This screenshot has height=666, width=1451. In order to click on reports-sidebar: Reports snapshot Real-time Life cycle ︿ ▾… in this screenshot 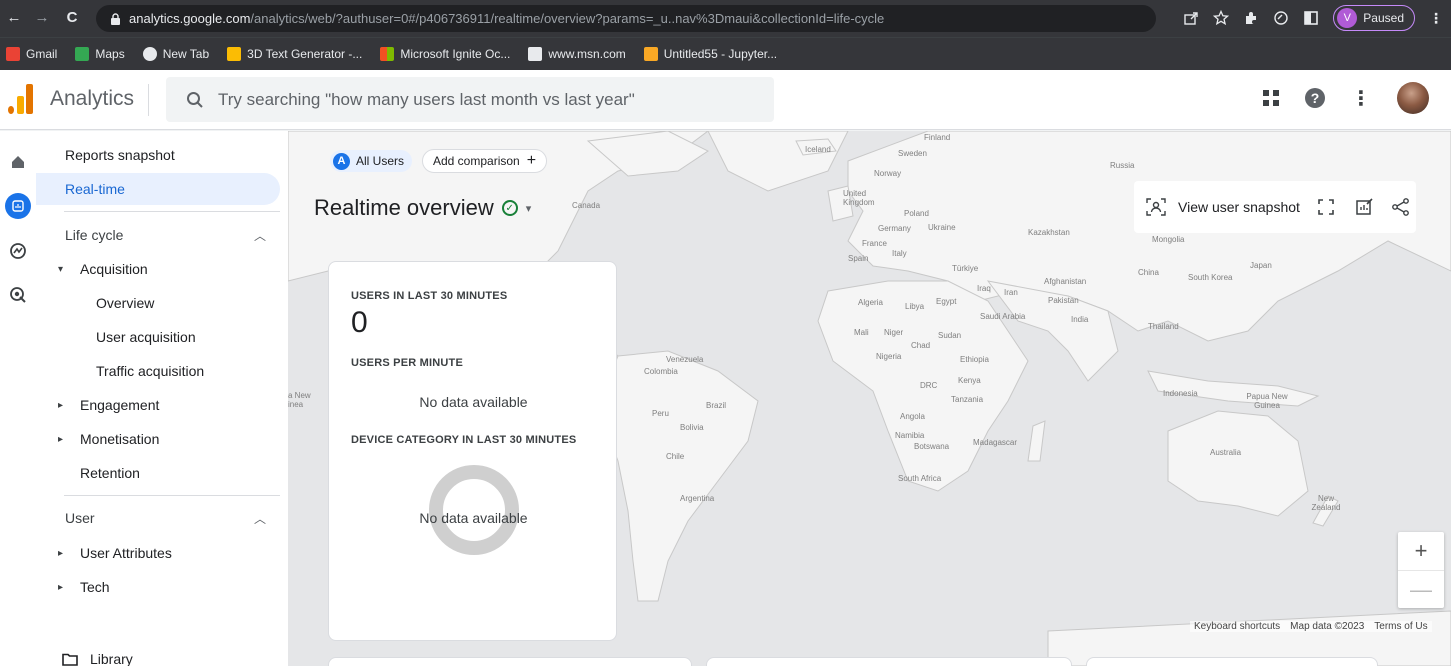, I will do `click(162, 398)`.